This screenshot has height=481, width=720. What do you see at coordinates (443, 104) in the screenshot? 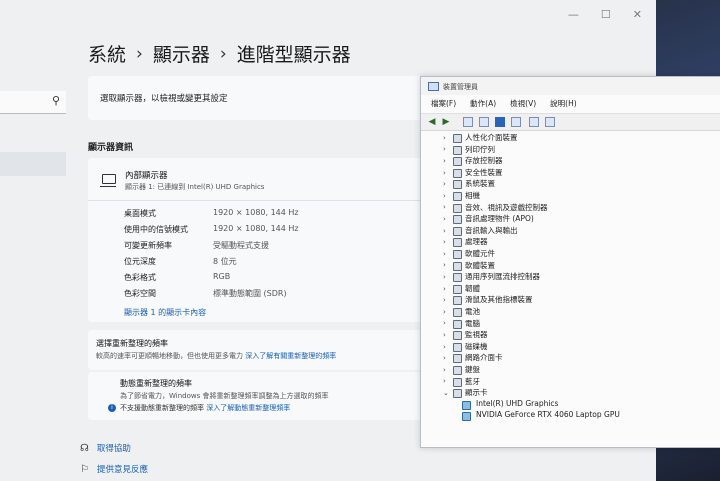
I see `menu-file: 檔案(F)` at bounding box center [443, 104].